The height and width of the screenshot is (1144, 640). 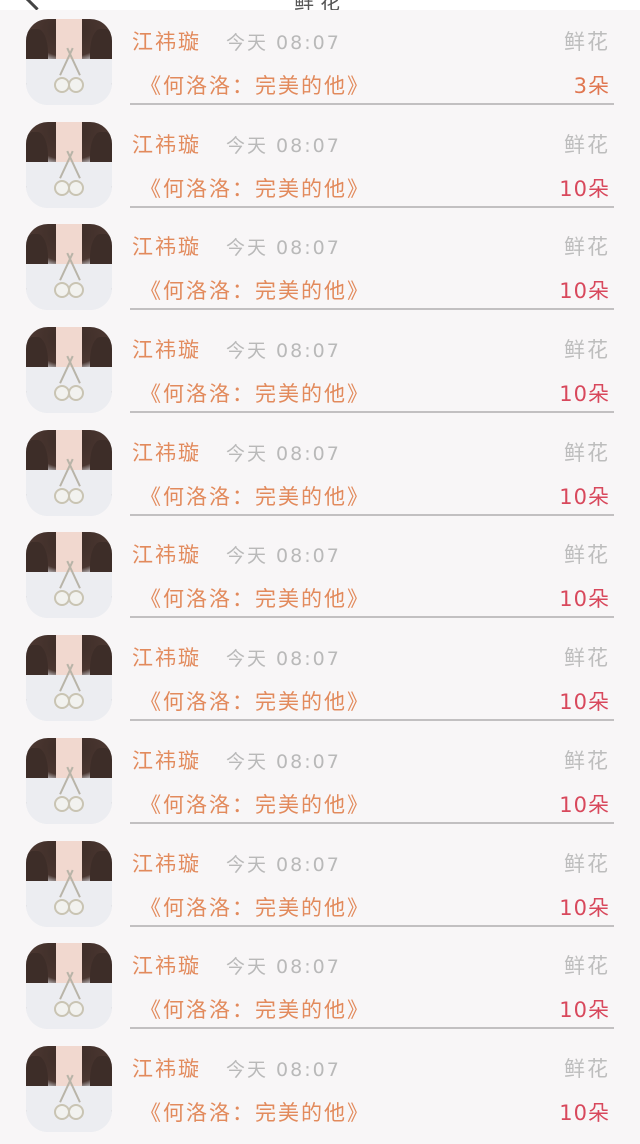 I want to click on gift-record-row: 江祎璇 今天 08:07 鲜花 《何洛洛：完美的他》 3朵, so click(x=320, y=65).